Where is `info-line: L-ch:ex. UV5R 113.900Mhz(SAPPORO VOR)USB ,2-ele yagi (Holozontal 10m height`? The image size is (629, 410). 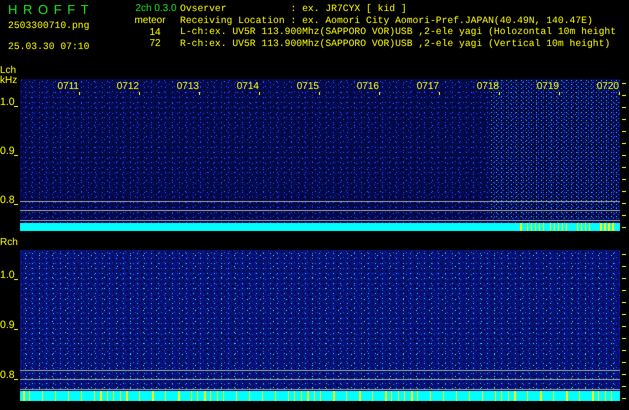 info-line: L-ch:ex. UV5R 113.900Mhz(SAPPORO VOR)USB ,2-ele yagi (Holozontal 10m height is located at coordinates (399, 32).